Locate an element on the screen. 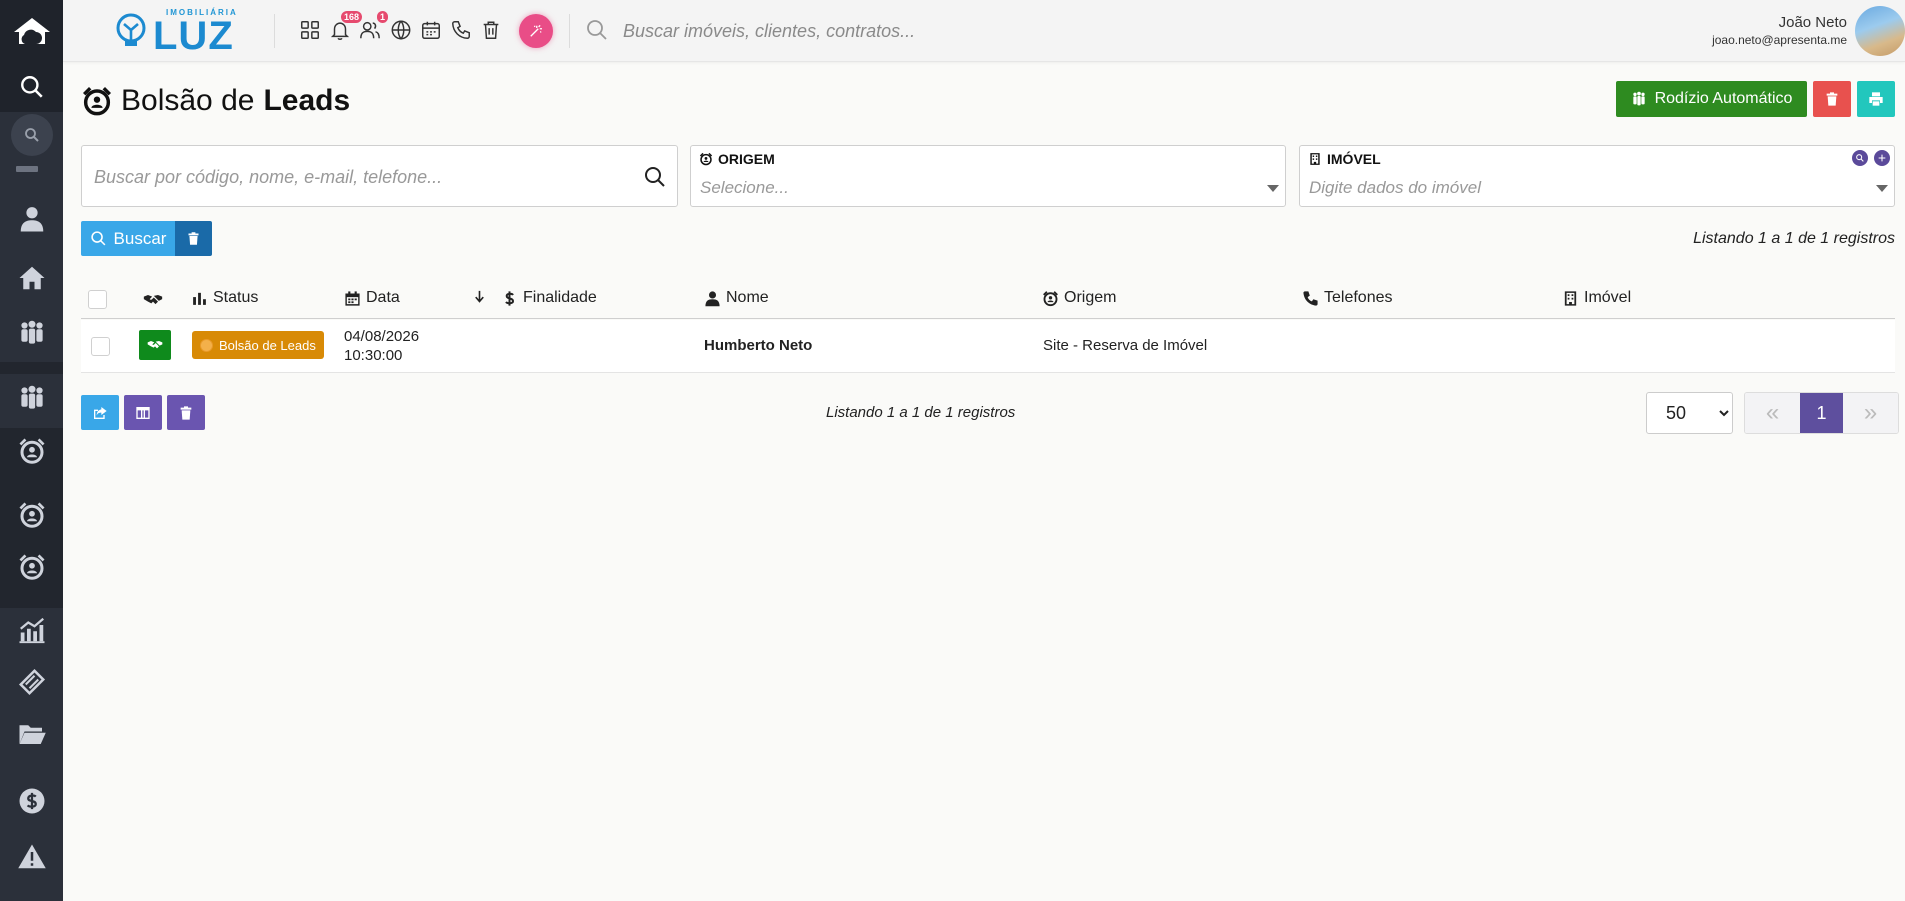  columns-button is located at coordinates (143, 412).